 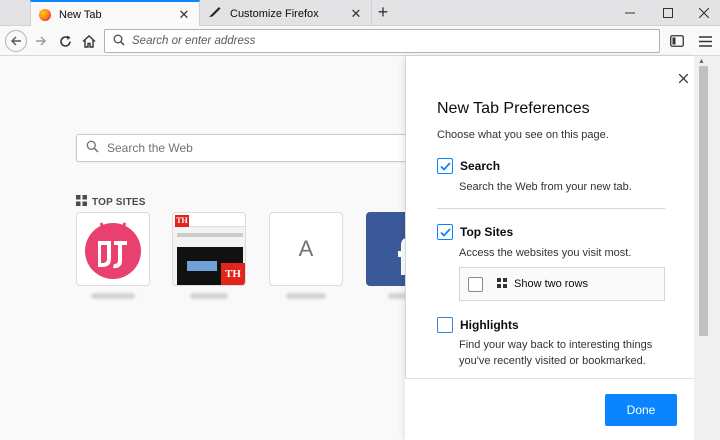 What do you see at coordinates (445, 325) in the screenshot?
I see `highlights-checkbox` at bounding box center [445, 325].